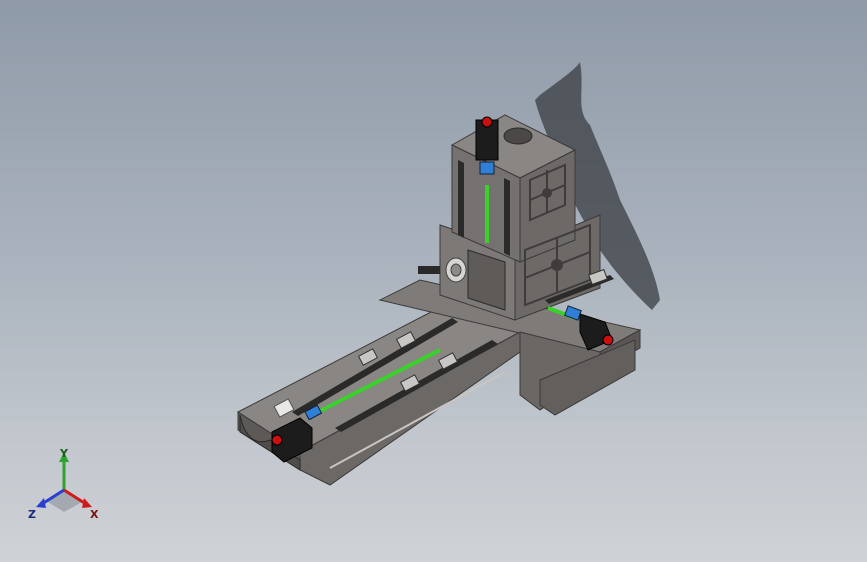 The height and width of the screenshot is (562, 867). Describe the element at coordinates (487, 168) in the screenshot. I see `coupling-z` at that location.